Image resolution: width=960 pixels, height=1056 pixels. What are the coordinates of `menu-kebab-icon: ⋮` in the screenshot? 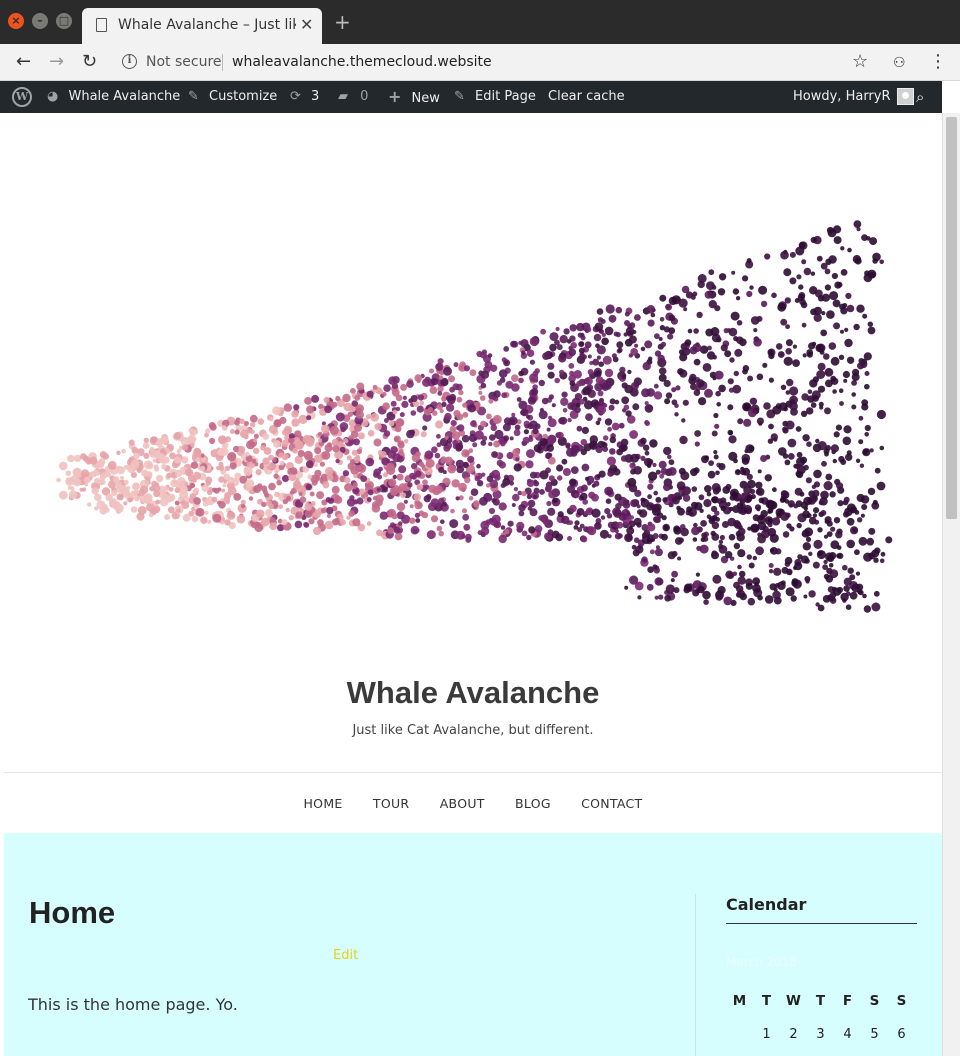 It's located at (938, 62).